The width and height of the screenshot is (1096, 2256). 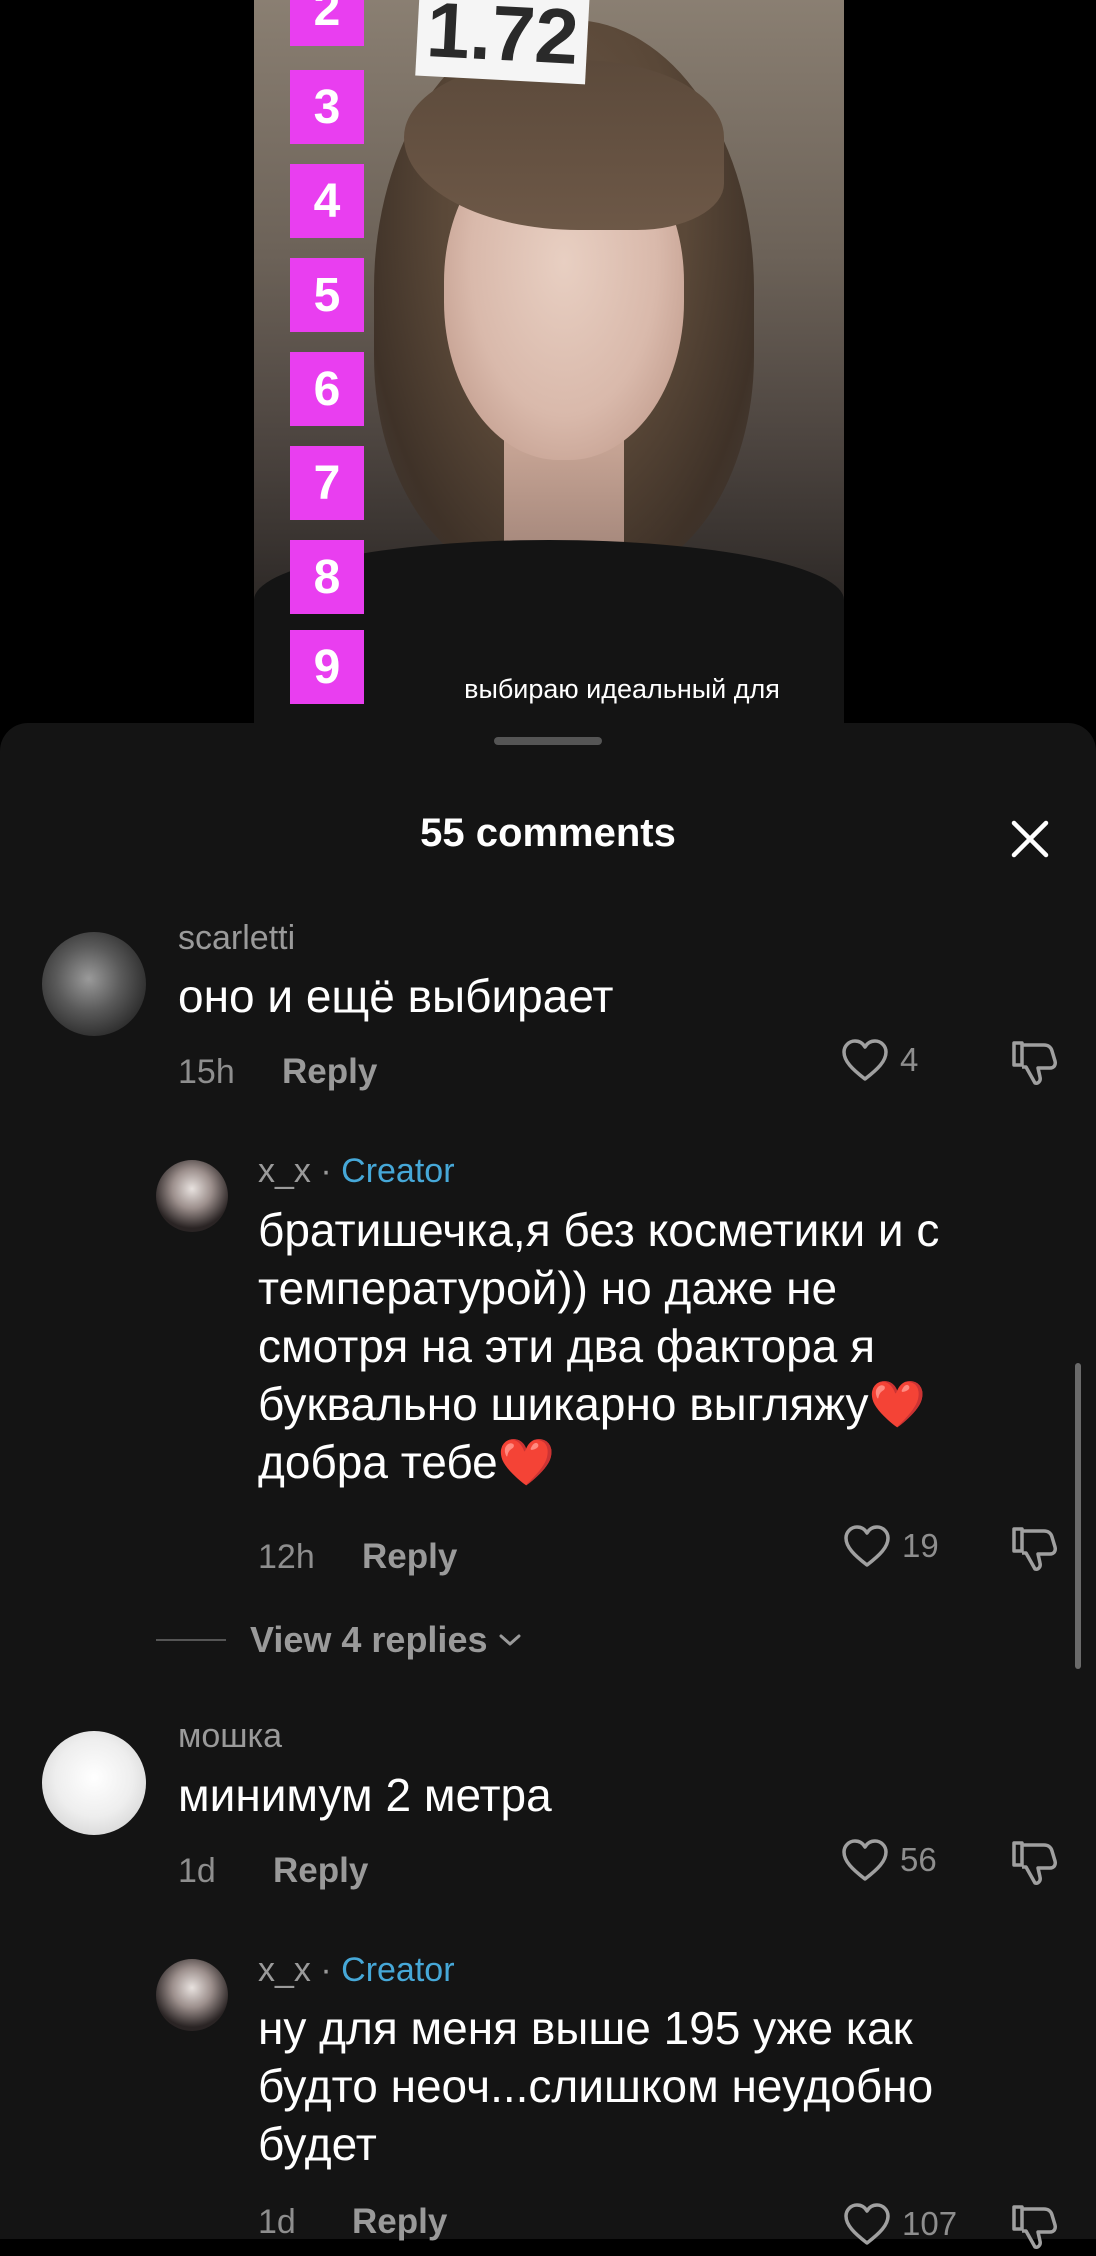 What do you see at coordinates (206, 1072) in the screenshot?
I see `comment-time: 15h` at bounding box center [206, 1072].